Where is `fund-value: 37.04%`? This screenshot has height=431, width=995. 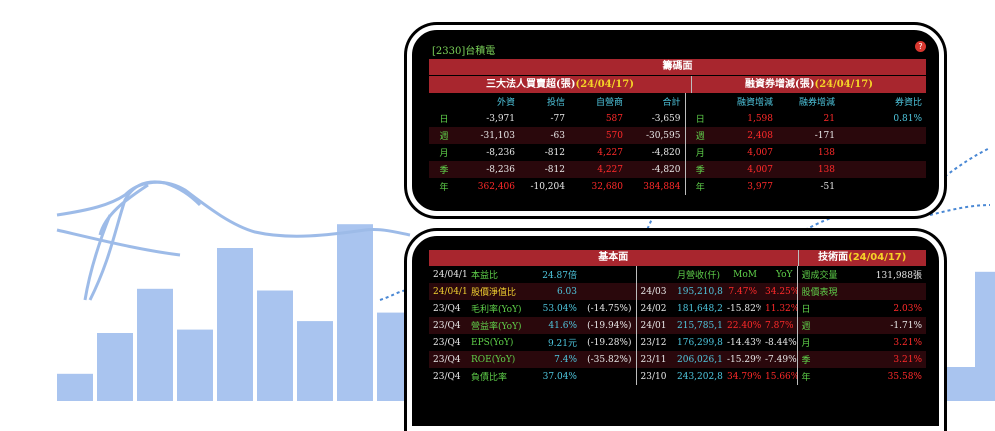 fund-value: 37.04% is located at coordinates (559, 376).